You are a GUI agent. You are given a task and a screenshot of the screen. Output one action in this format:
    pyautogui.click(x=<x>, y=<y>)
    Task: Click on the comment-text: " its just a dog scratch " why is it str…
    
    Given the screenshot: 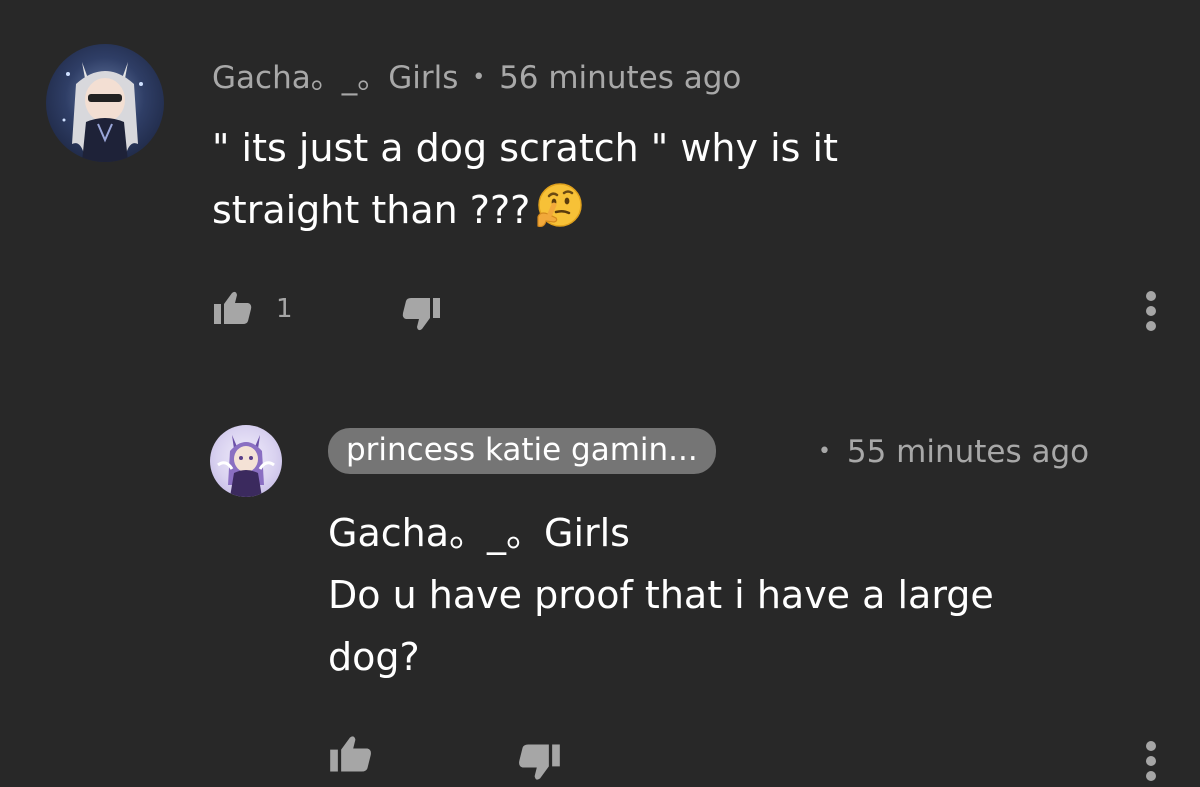 What is the action you would take?
    pyautogui.click(x=662, y=179)
    